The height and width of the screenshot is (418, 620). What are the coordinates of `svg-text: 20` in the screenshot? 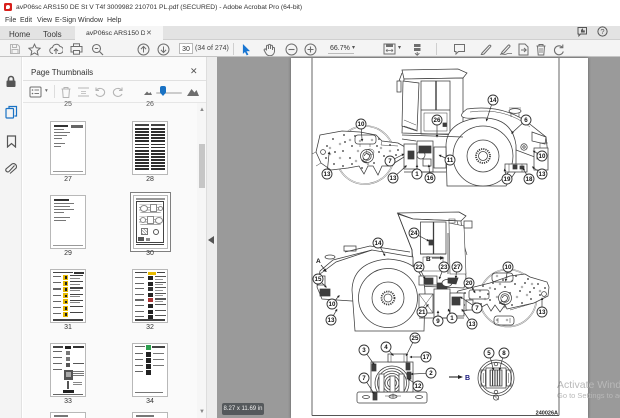 It's located at (469, 283).